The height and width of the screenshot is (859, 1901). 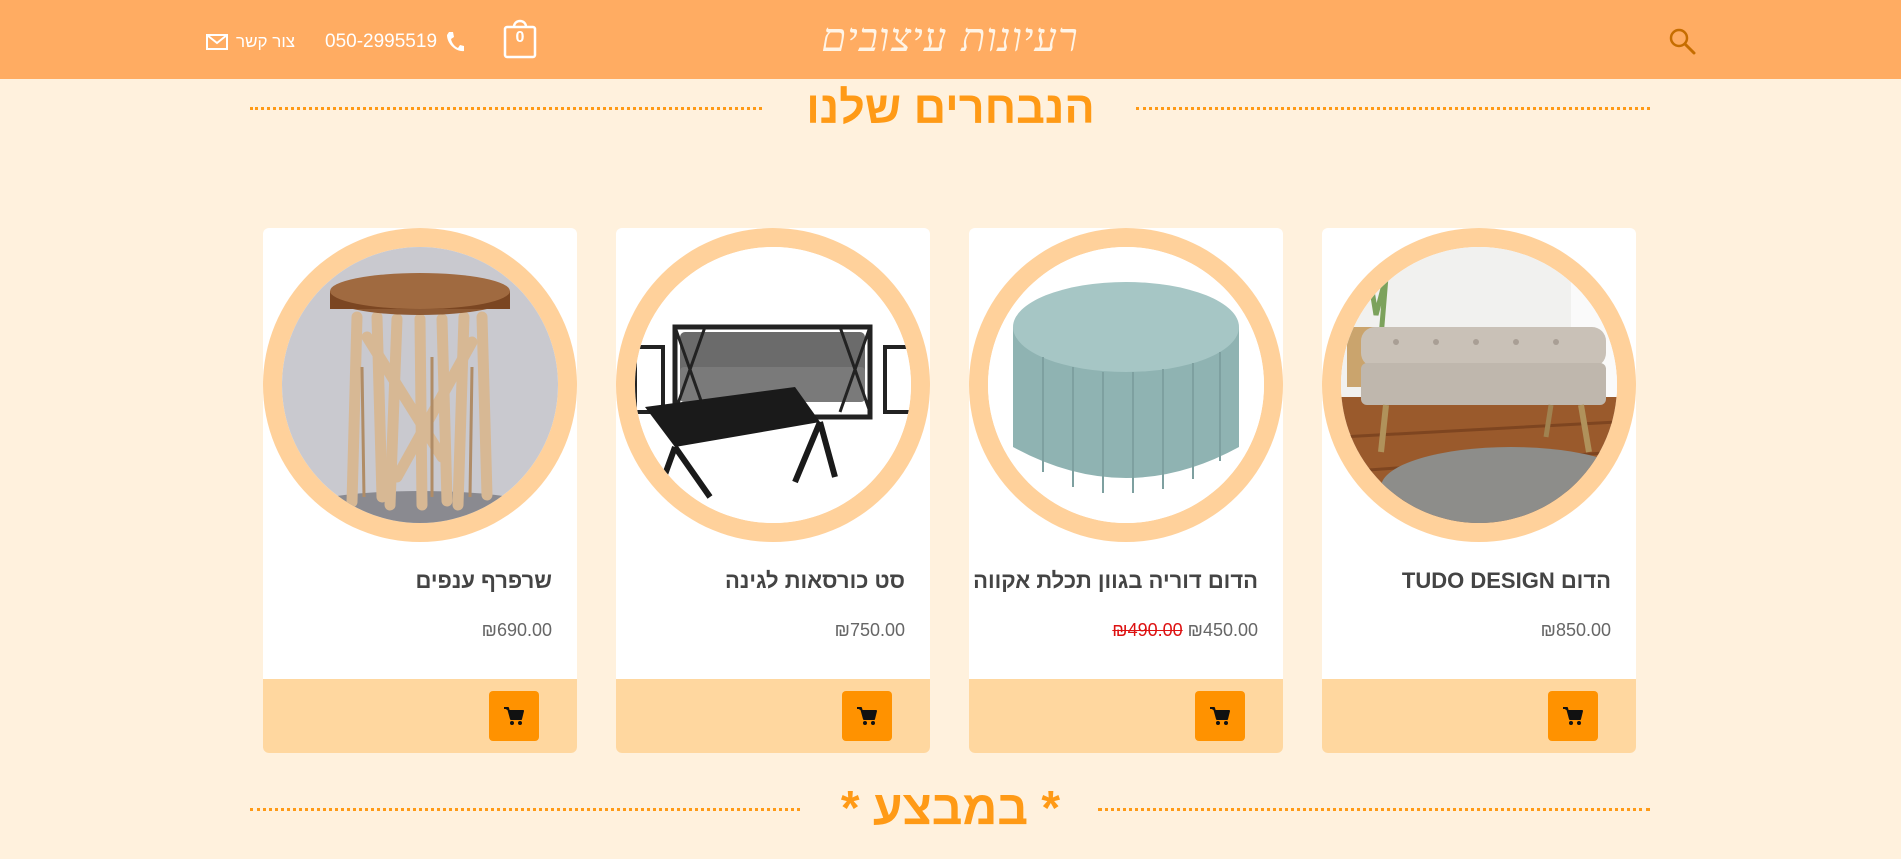 I want to click on cart-count: 0, so click(x=520, y=37).